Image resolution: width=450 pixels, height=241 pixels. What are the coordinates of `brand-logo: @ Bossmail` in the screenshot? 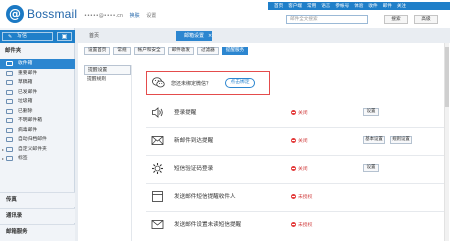 It's located at (41, 14).